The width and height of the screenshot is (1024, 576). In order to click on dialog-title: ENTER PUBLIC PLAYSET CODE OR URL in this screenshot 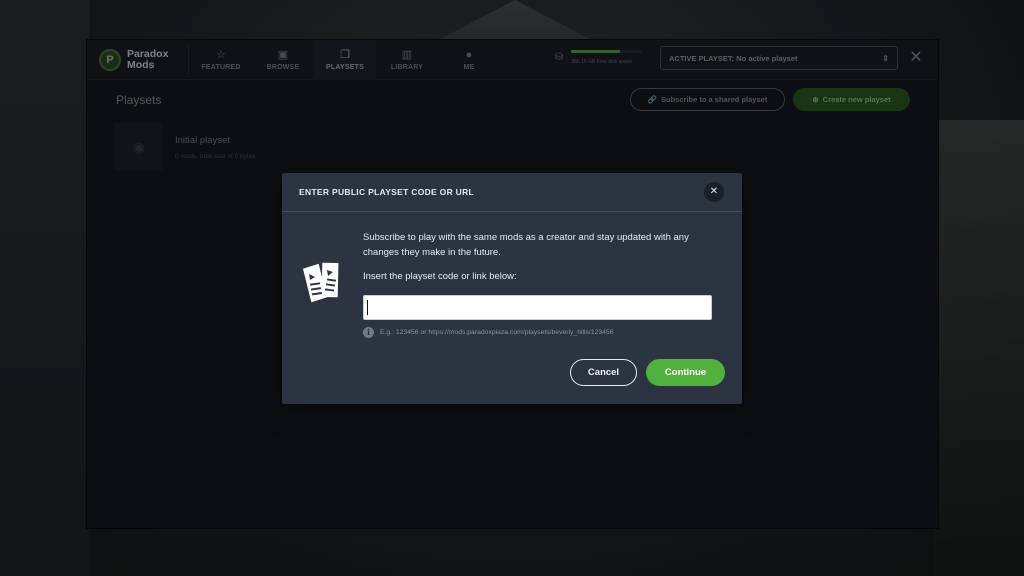, I will do `click(387, 192)`.